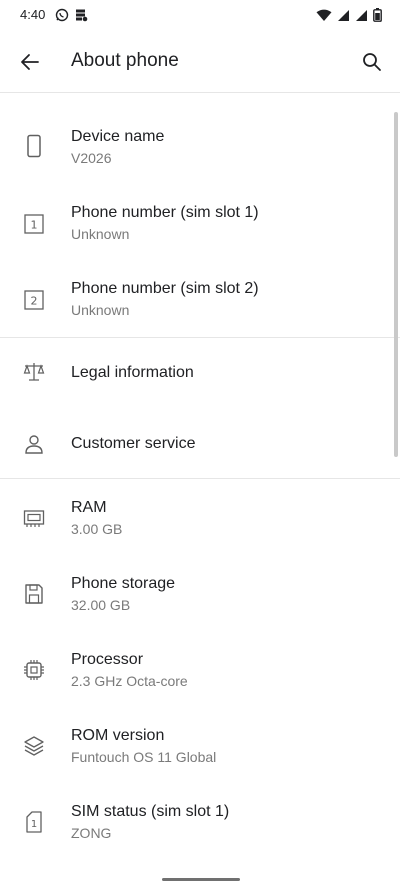 The height and width of the screenshot is (888, 400). I want to click on phone-number-sim1-value: Unknown, so click(100, 234).